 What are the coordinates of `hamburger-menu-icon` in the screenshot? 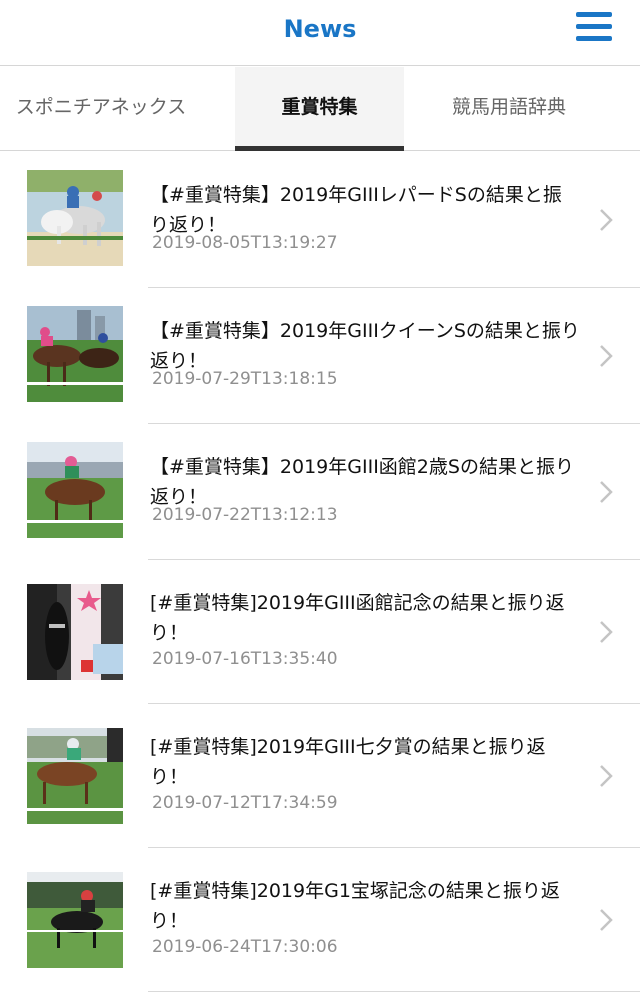 It's located at (594, 28).